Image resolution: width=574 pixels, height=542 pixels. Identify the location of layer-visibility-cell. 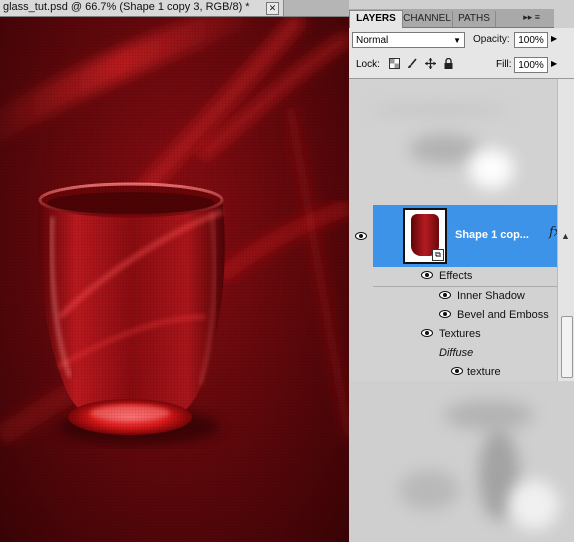
(361, 236).